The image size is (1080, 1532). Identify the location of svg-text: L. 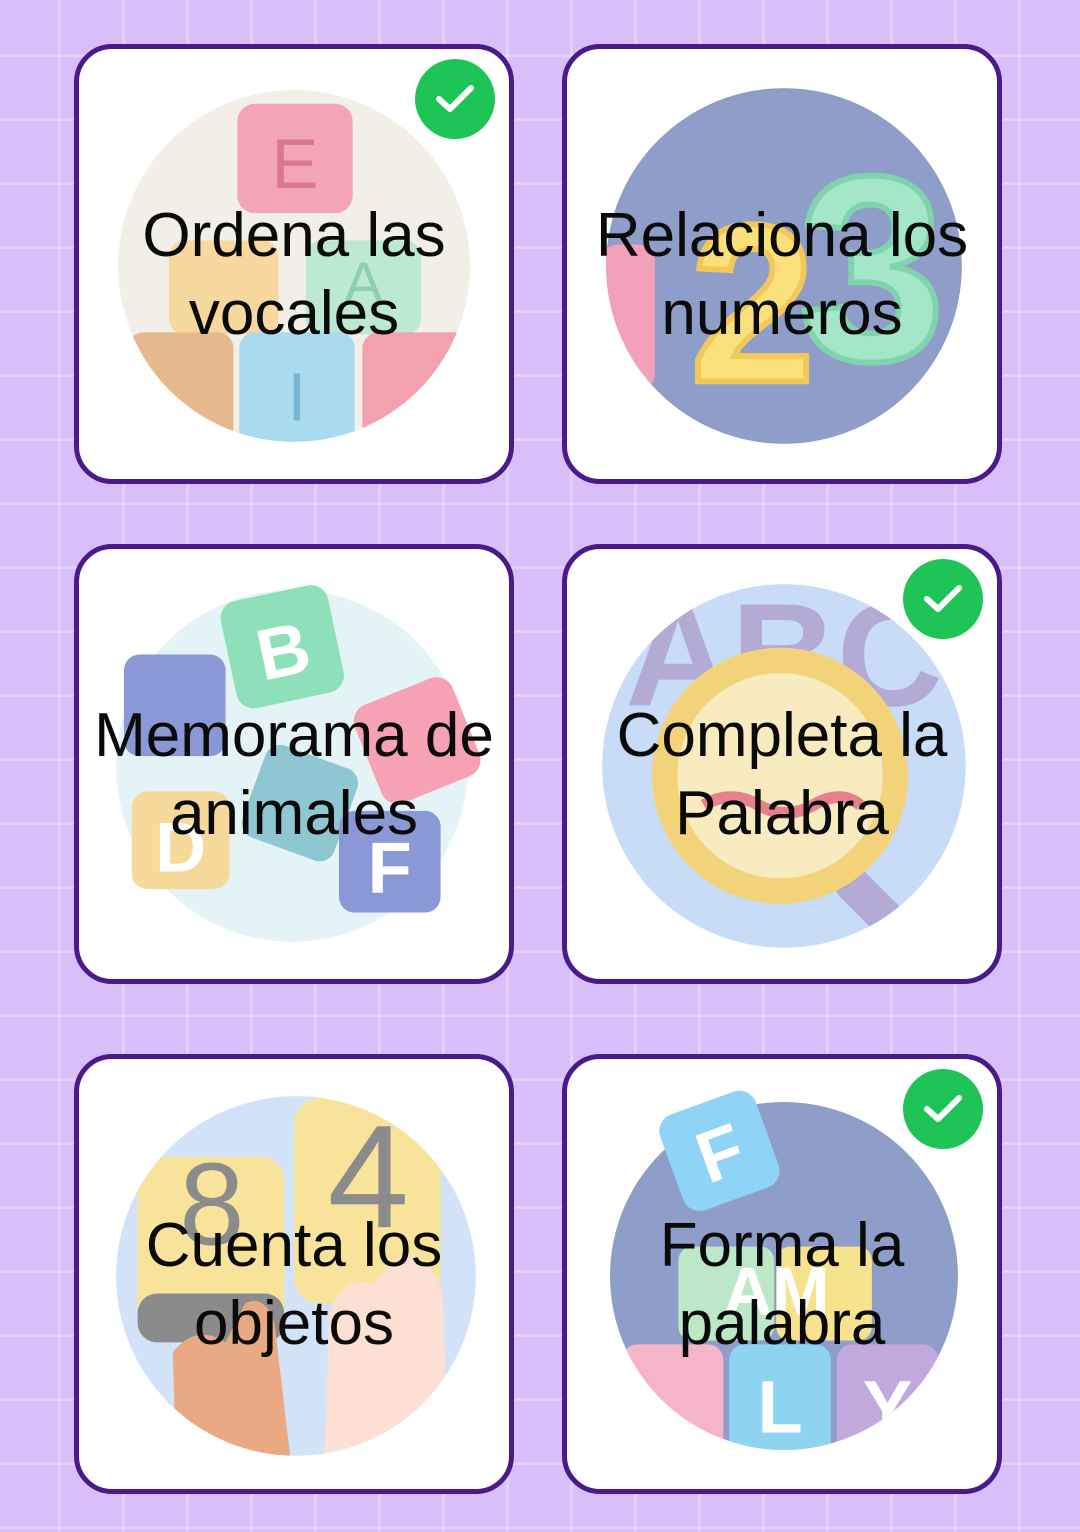
(779, 1406).